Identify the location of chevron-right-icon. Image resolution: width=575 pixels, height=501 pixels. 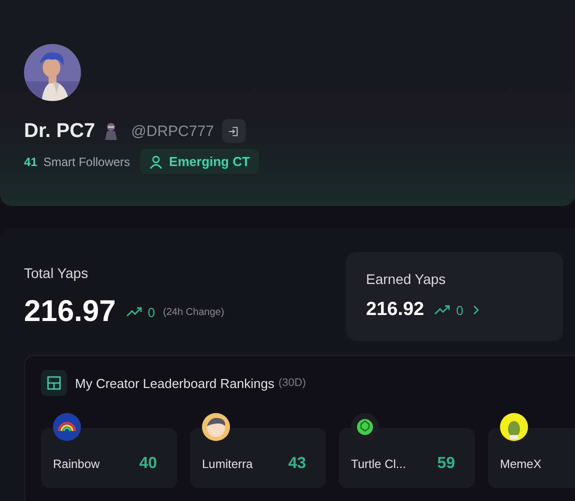
(476, 310).